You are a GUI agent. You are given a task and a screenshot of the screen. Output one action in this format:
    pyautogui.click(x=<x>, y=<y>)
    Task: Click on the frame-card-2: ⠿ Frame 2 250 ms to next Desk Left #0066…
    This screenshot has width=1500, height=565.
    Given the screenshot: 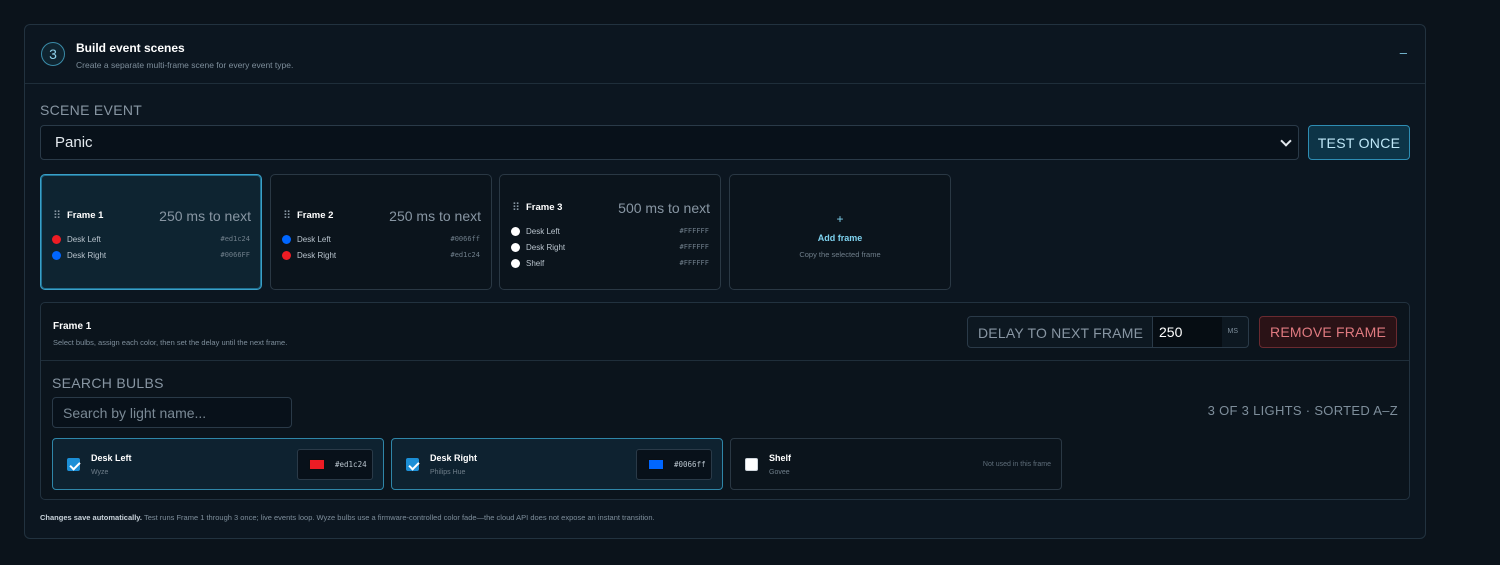 What is the action you would take?
    pyautogui.click(x=381, y=232)
    